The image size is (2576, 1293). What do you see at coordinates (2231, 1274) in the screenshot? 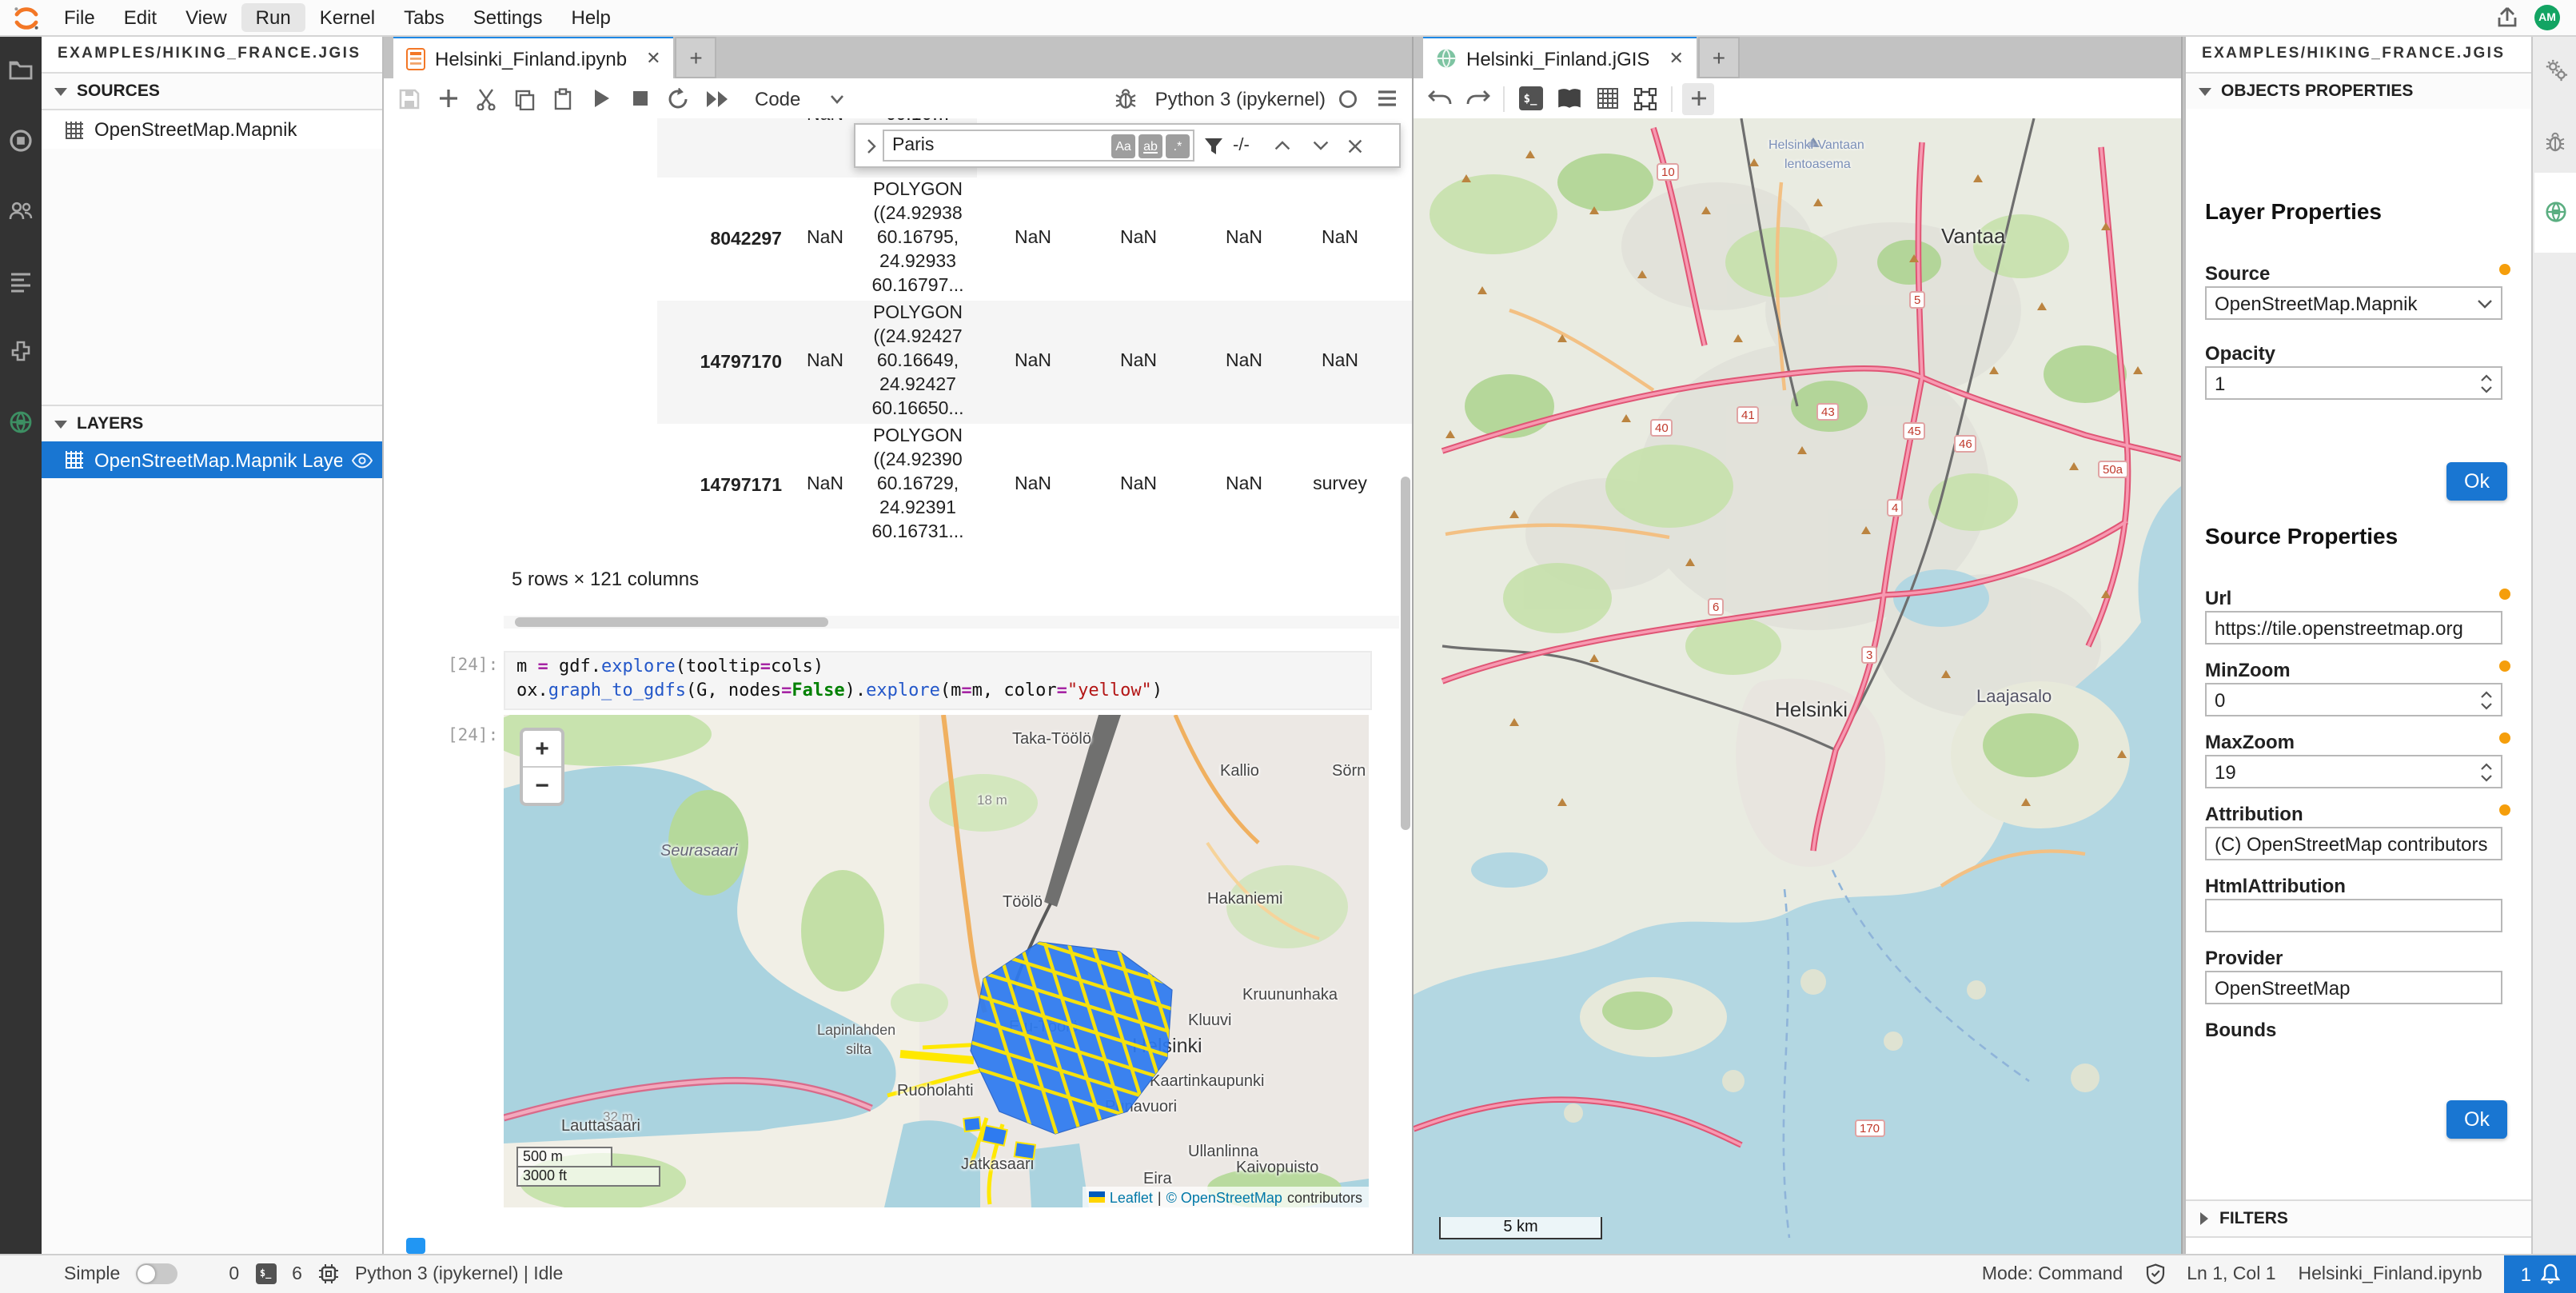
I see `cursor-position: Ln 1, Col 1` at bounding box center [2231, 1274].